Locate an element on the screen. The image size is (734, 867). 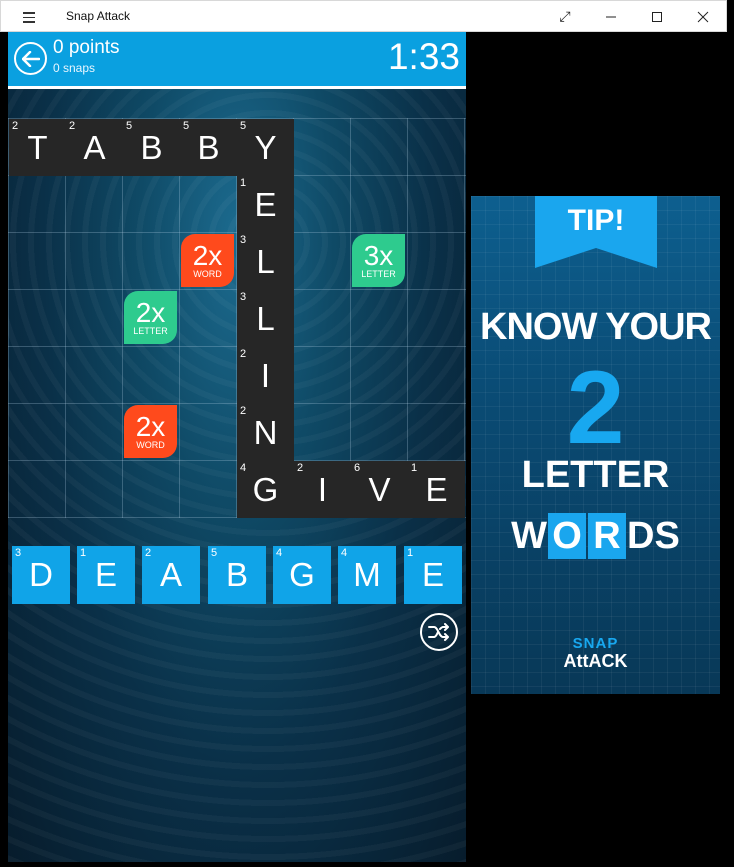
tip-text: TIP! is located at coordinates (596, 220).